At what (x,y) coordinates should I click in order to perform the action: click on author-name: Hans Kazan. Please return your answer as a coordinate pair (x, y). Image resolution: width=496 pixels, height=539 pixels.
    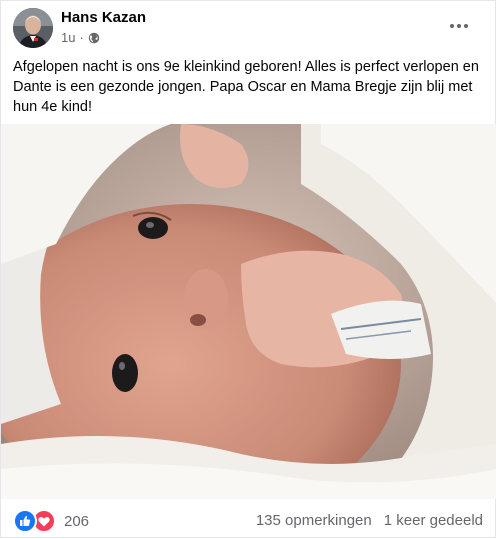
    Looking at the image, I should click on (103, 17).